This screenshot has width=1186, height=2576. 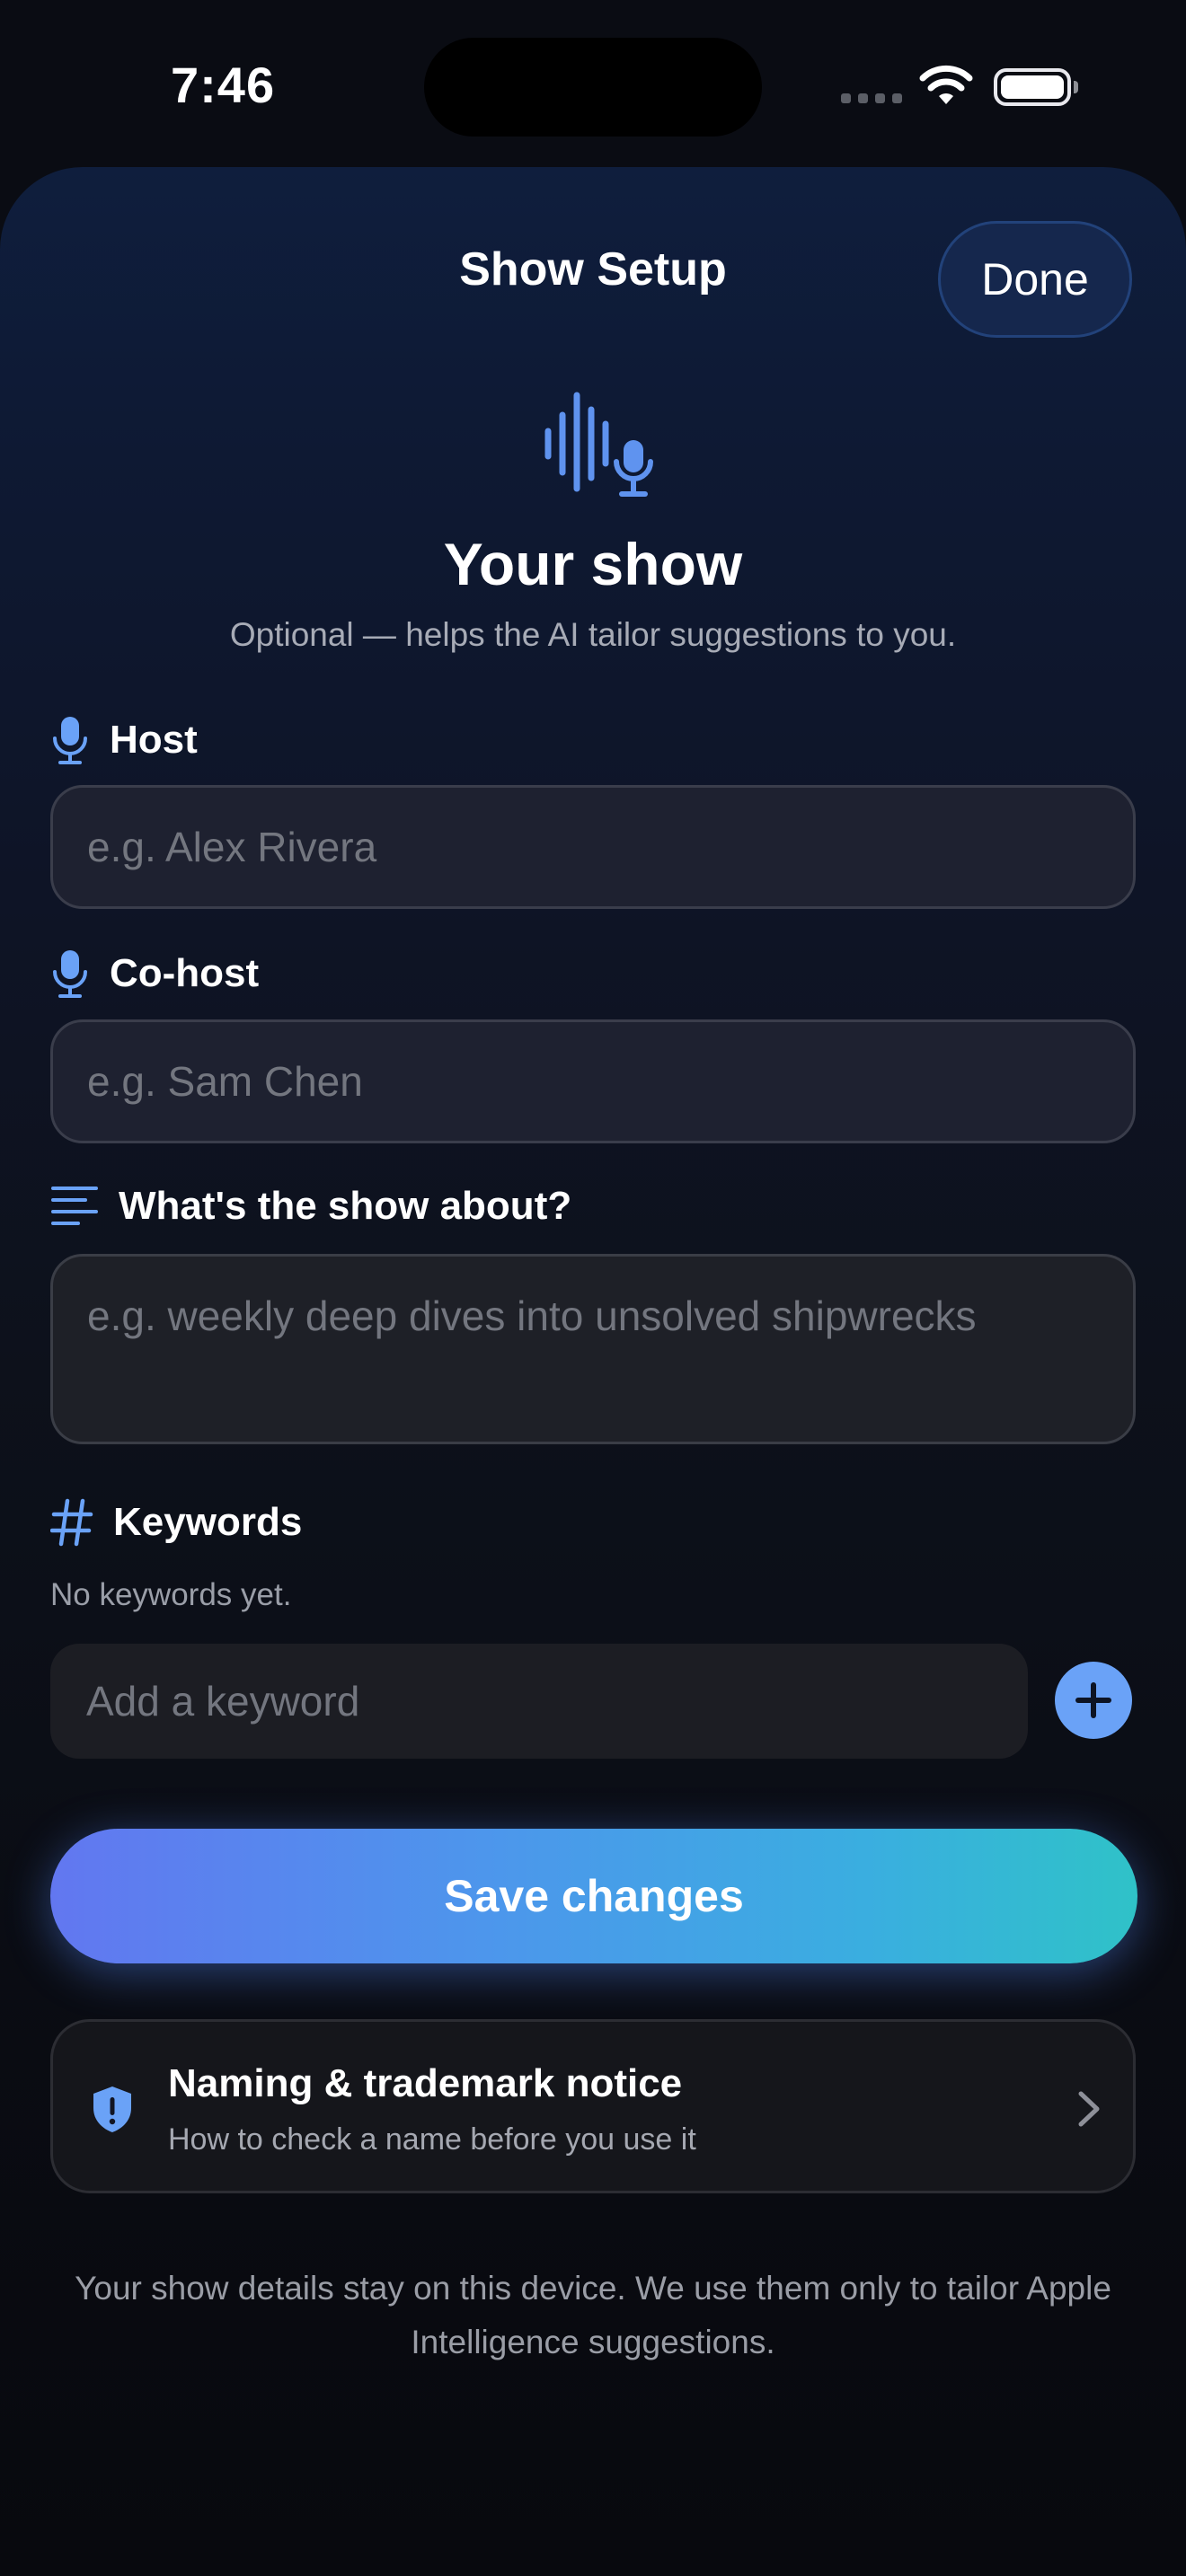 I want to click on keywords-empty-text: No keywords yet., so click(x=171, y=1594).